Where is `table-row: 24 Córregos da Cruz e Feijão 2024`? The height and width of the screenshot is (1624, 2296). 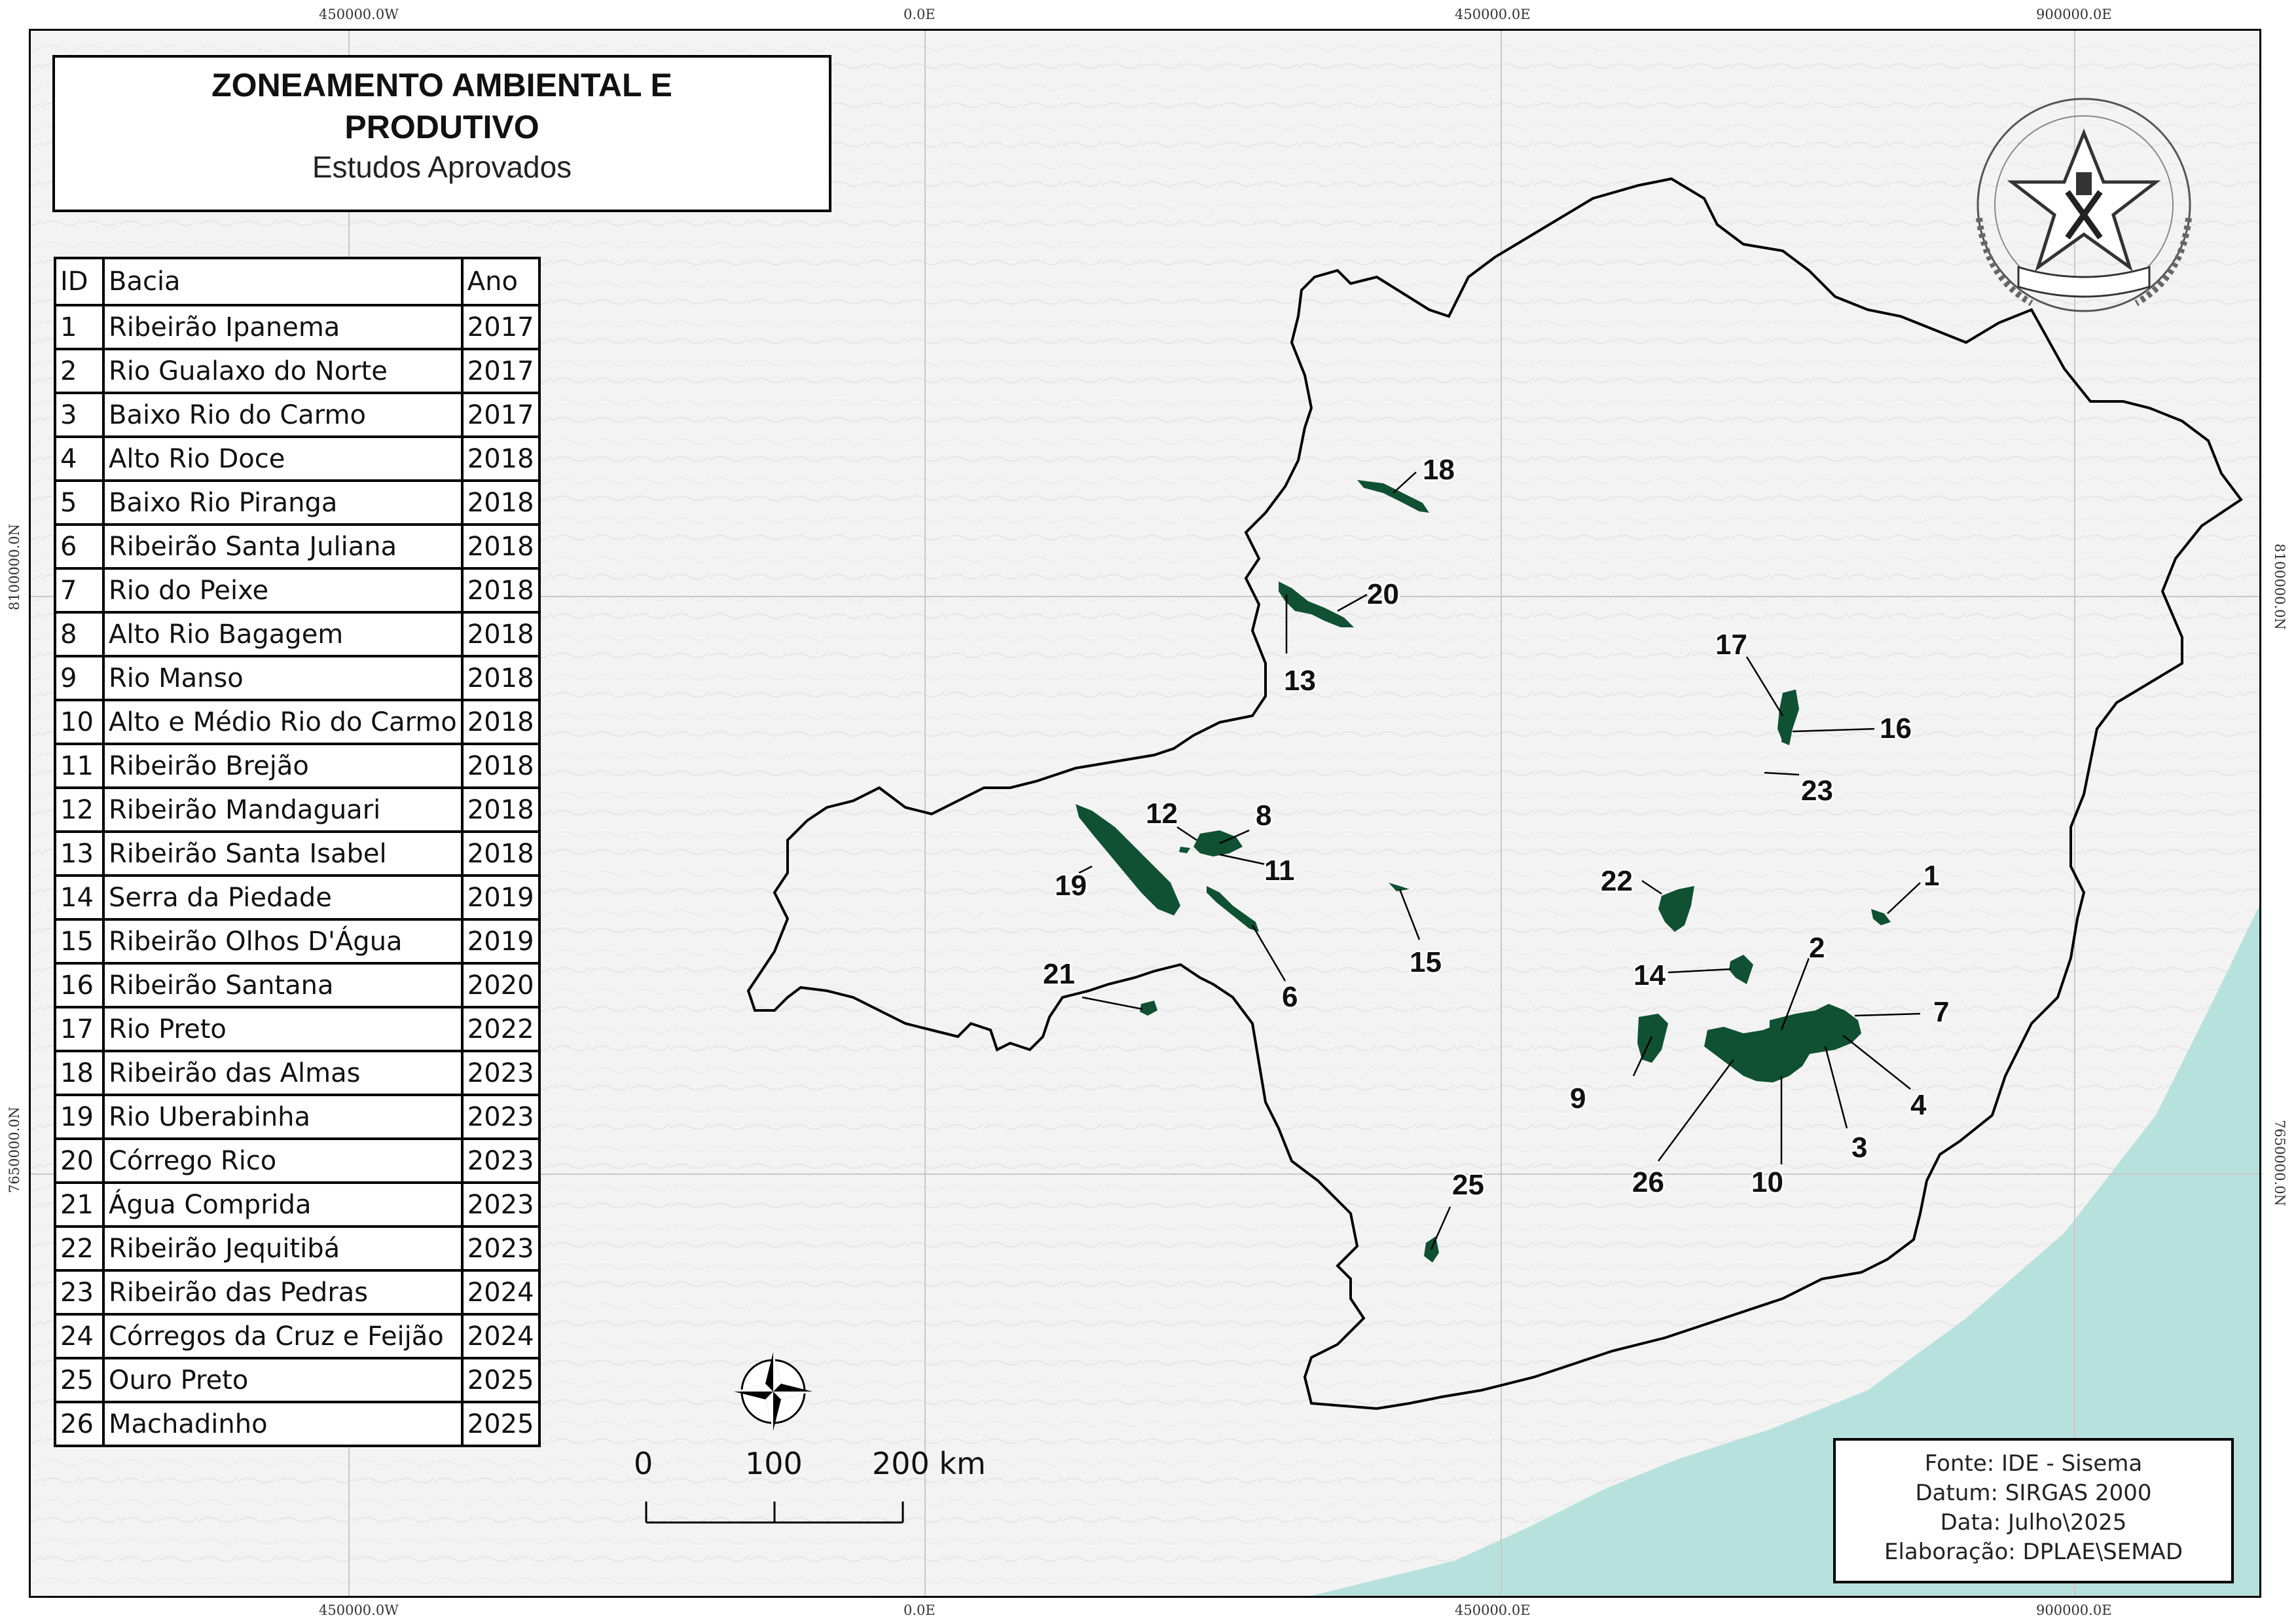 table-row: 24 Córregos da Cruz e Feijão 2024 is located at coordinates (297, 1336).